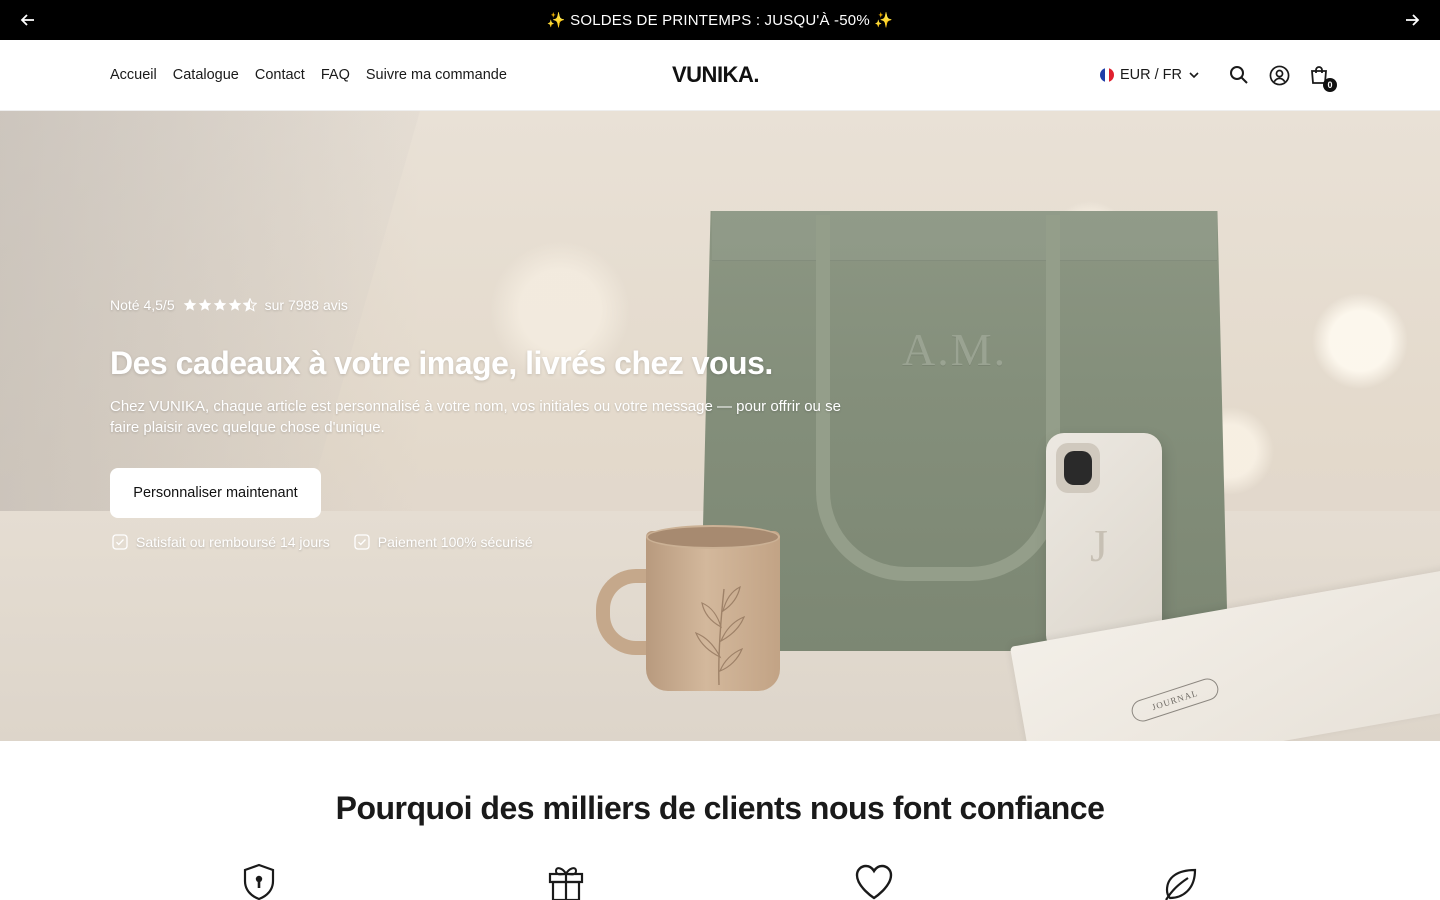 Image resolution: width=1440 pixels, height=900 pixels. I want to click on search-button, so click(1239, 75).